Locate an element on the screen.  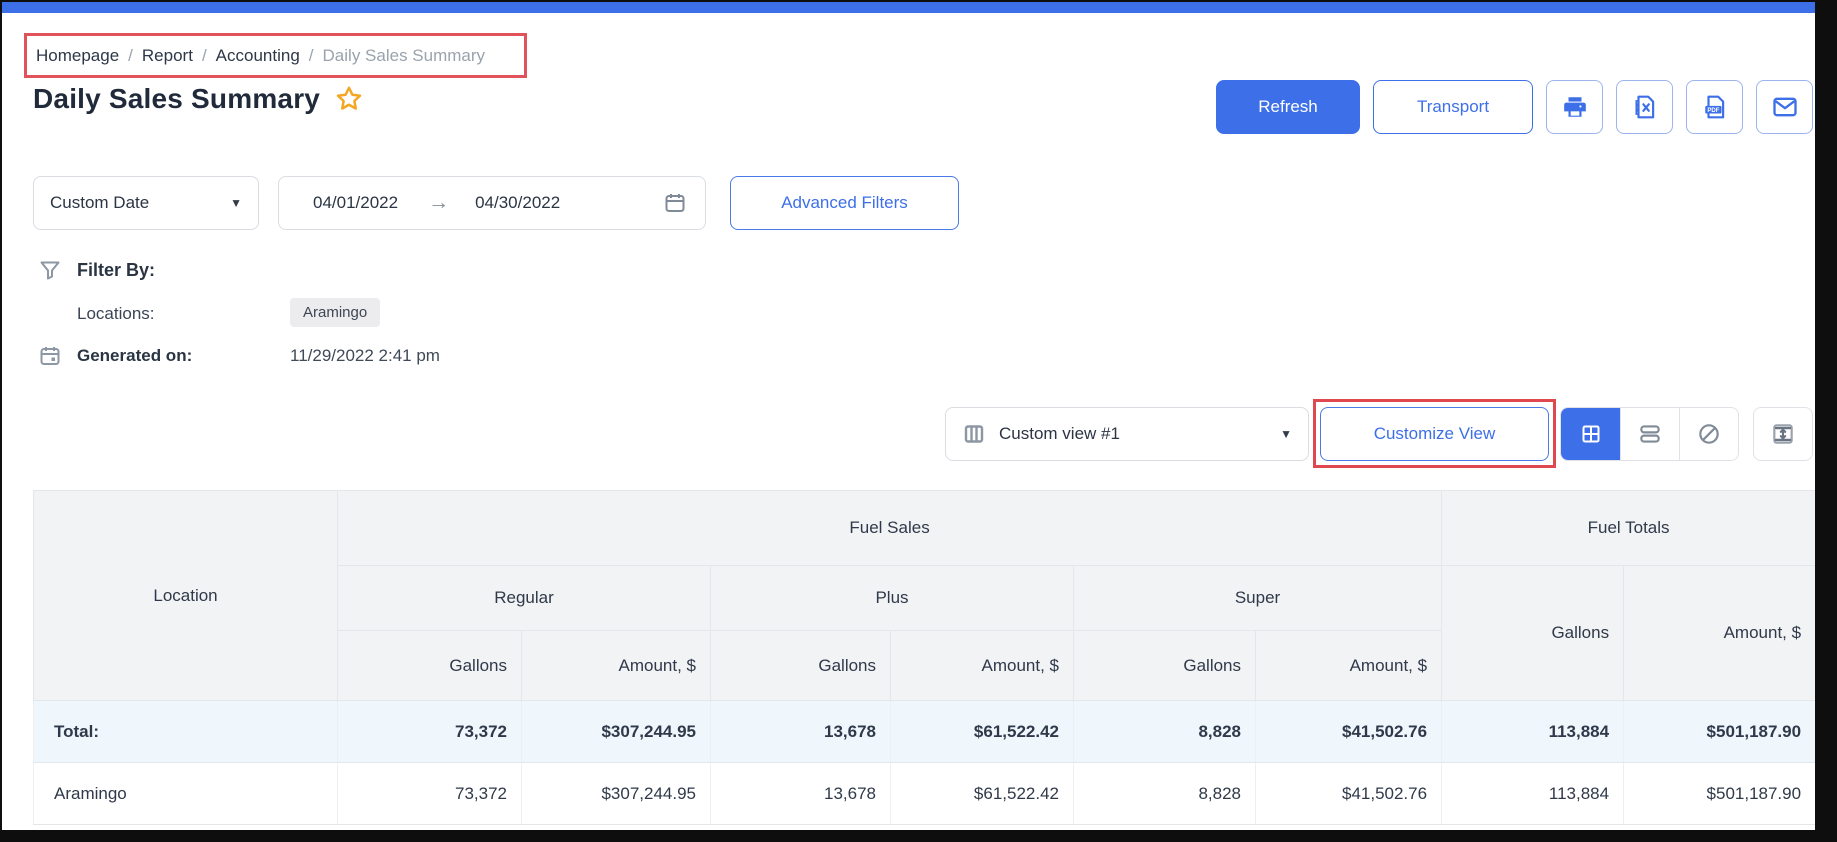
rows-icon is located at coordinates (1650, 434).